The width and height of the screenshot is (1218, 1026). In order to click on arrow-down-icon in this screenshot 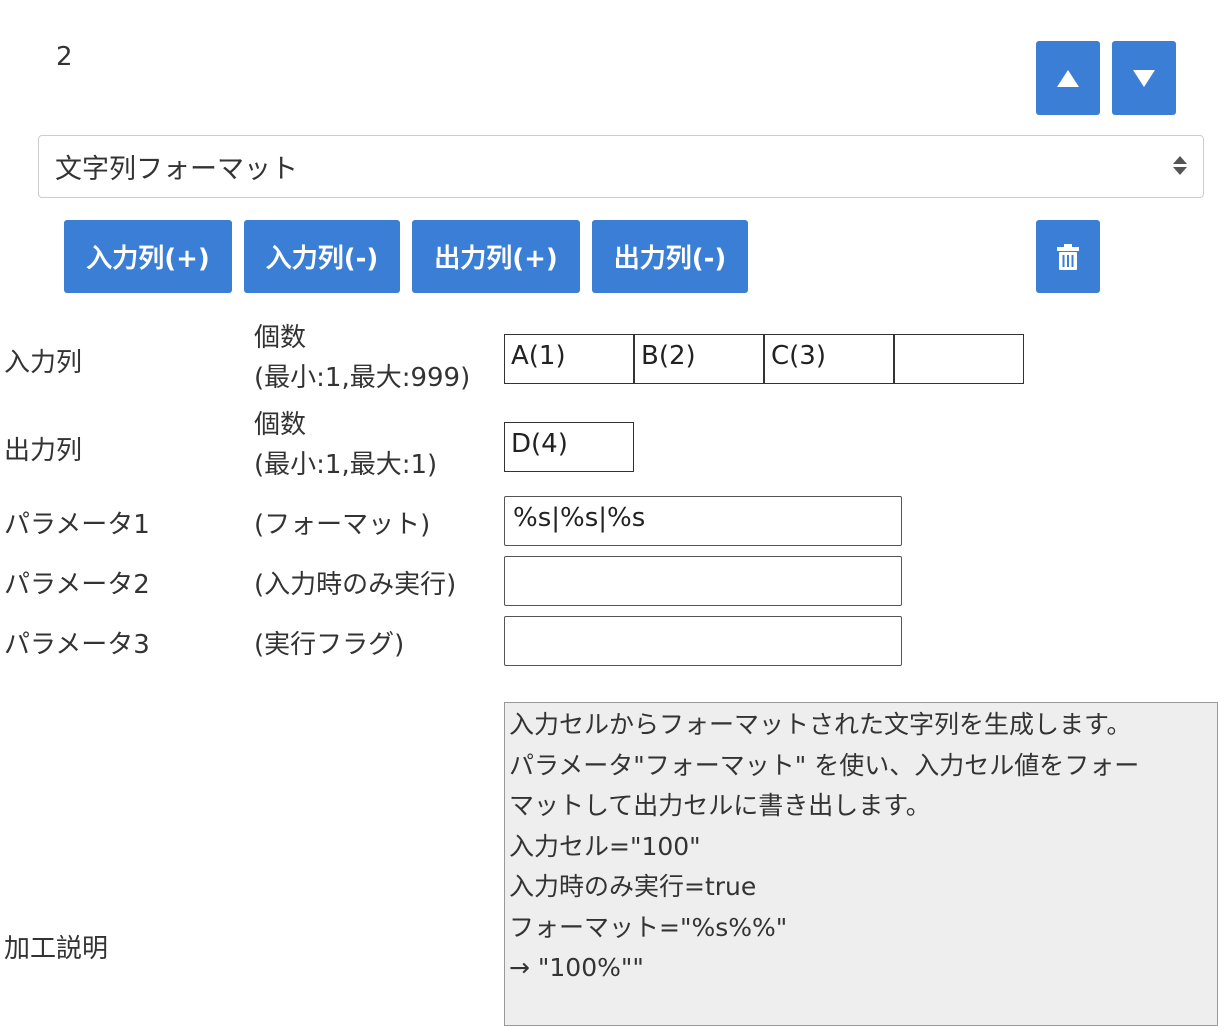, I will do `click(1144, 78)`.